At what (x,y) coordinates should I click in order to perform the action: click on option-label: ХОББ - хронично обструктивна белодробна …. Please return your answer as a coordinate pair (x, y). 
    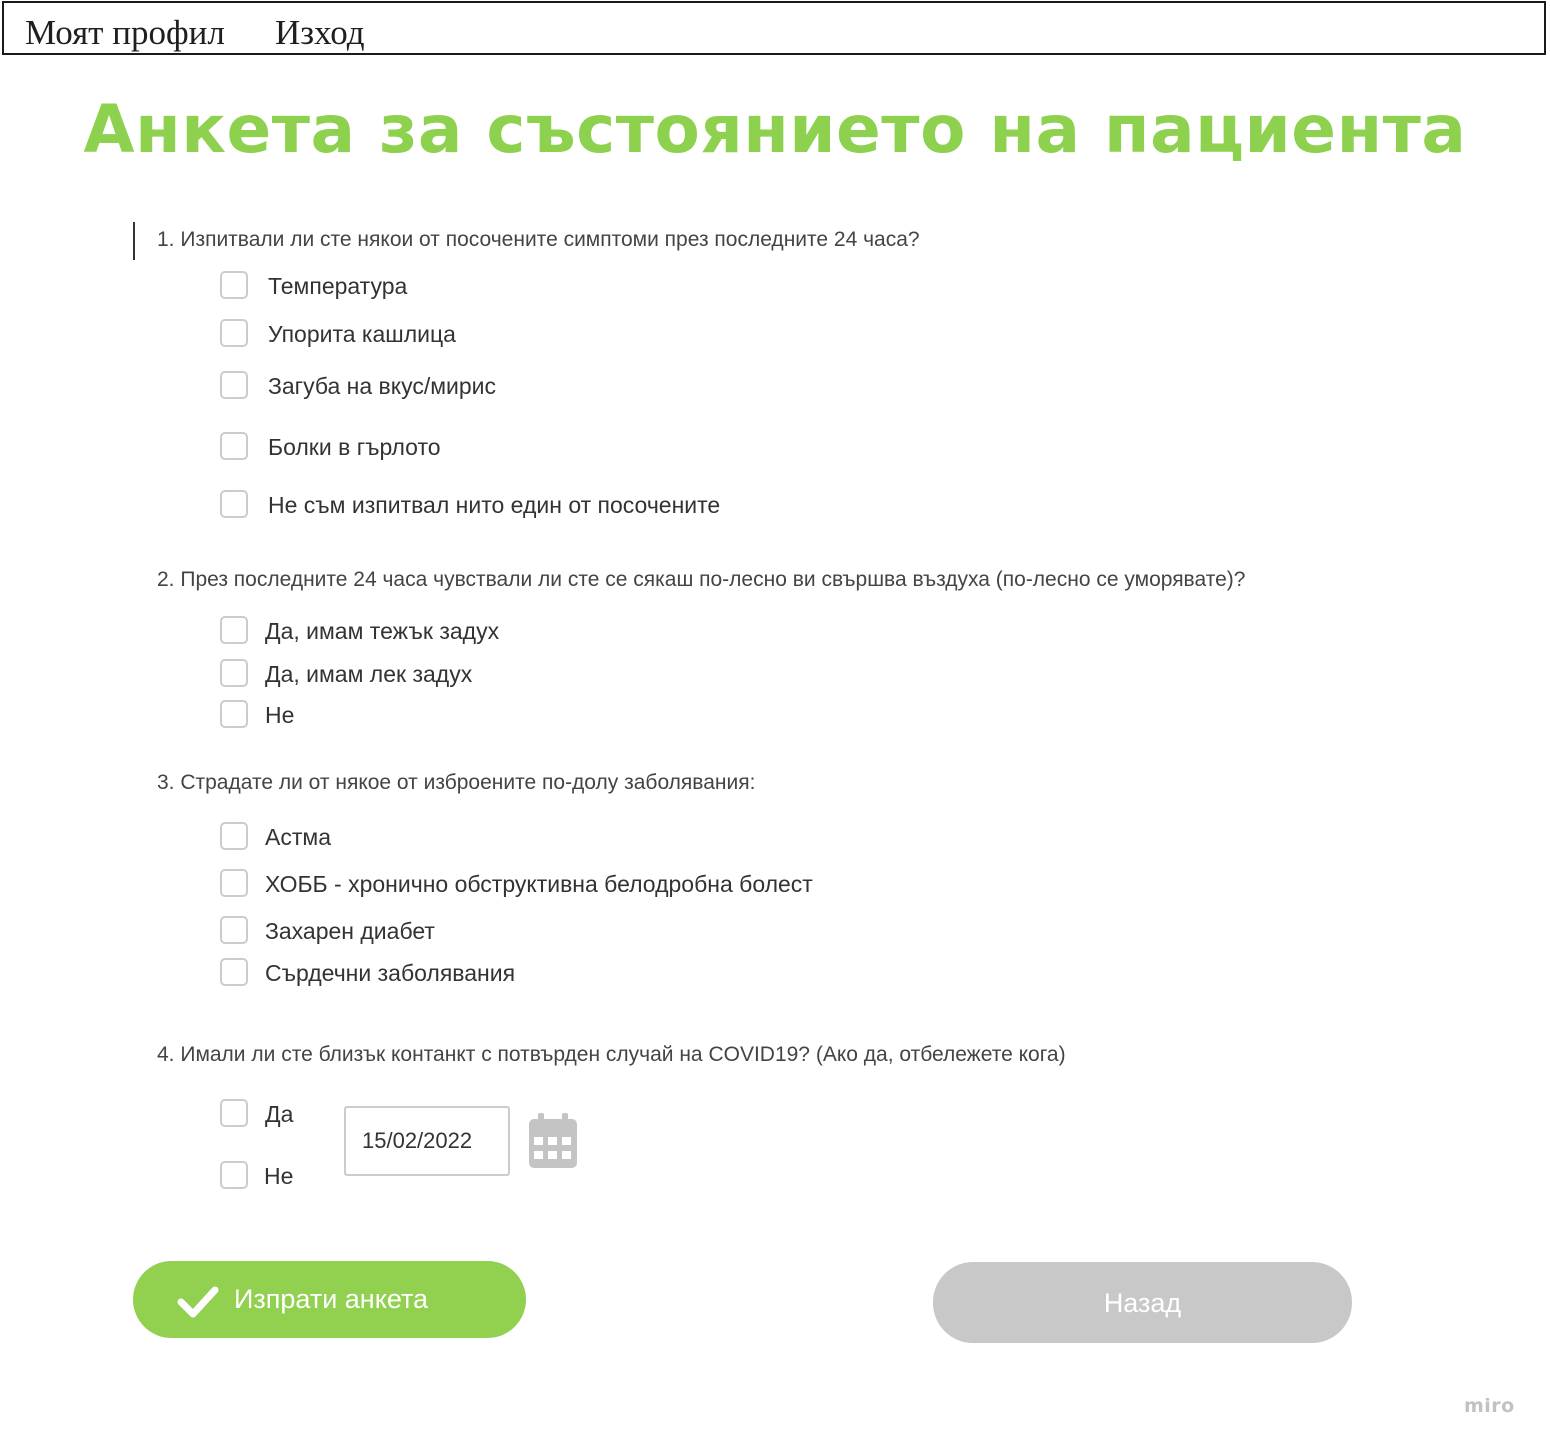
    Looking at the image, I should click on (539, 884).